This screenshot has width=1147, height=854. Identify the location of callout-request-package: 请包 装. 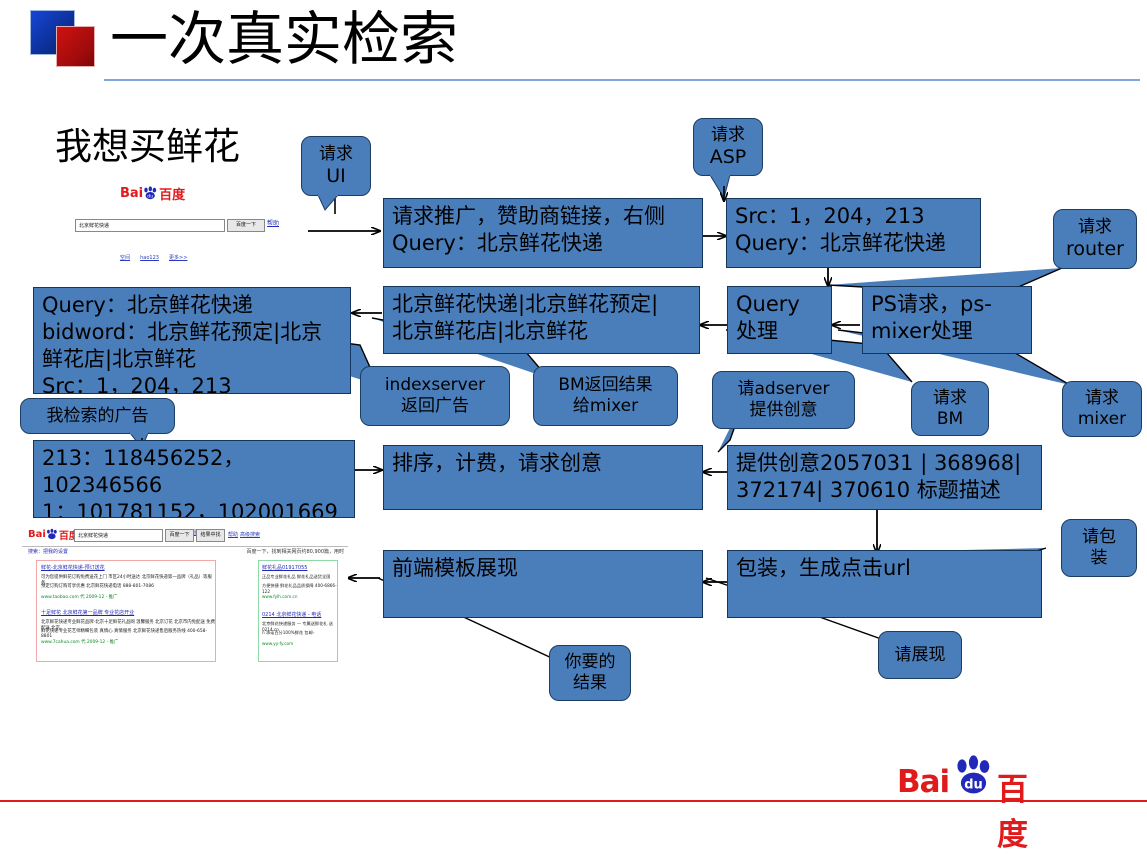
(1099, 548).